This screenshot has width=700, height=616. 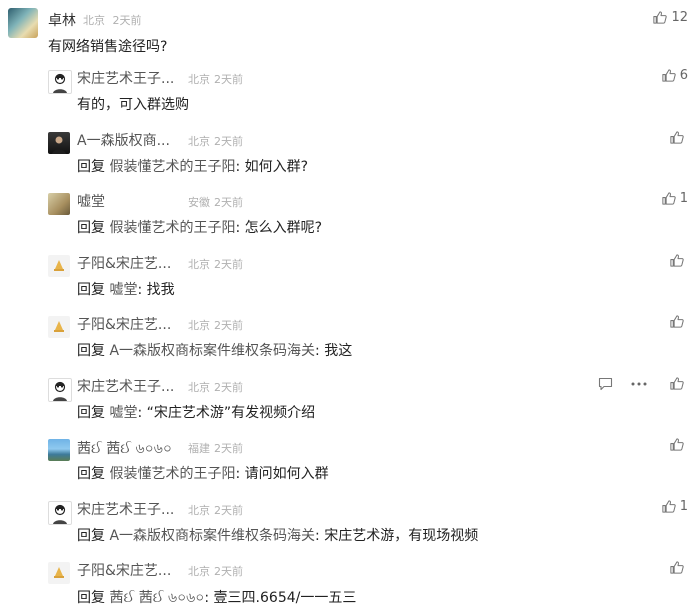 What do you see at coordinates (605, 384) in the screenshot?
I see `comment-icon` at bounding box center [605, 384].